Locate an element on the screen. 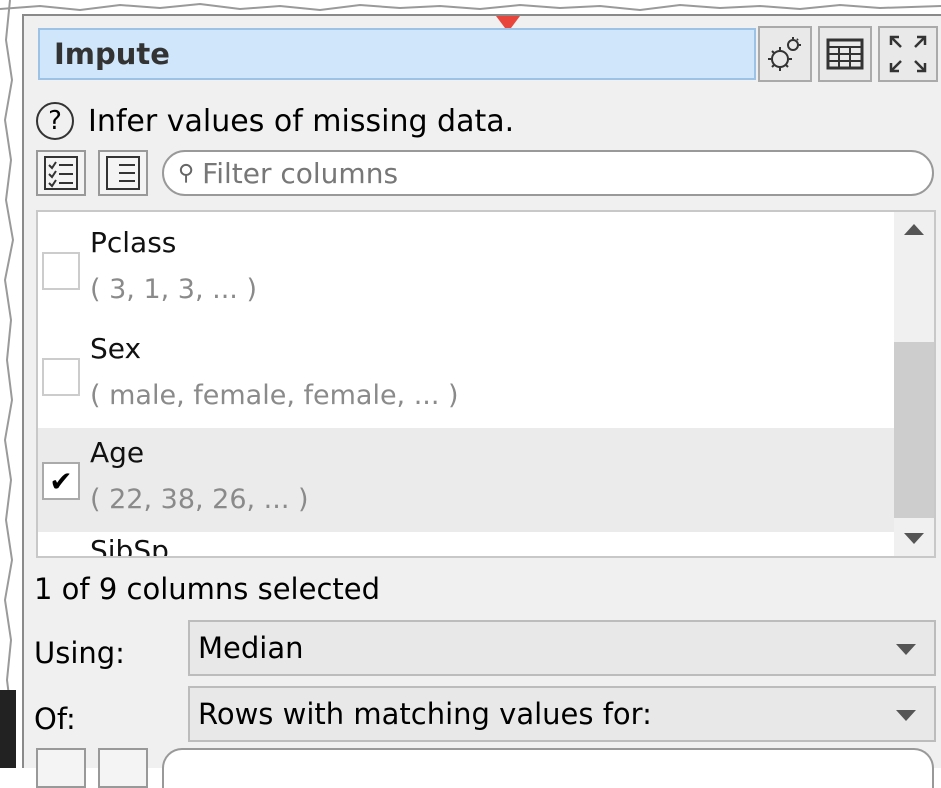 This screenshot has width=941, height=788. maximize-button is located at coordinates (908, 54).